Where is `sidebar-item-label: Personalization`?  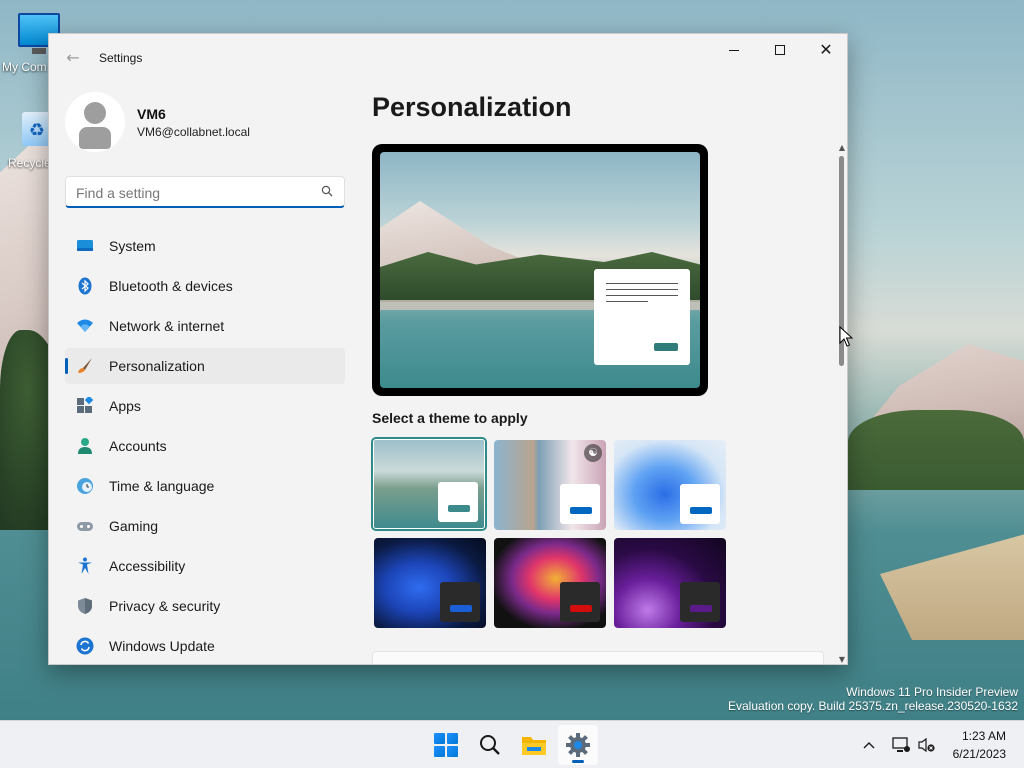
sidebar-item-label: Personalization is located at coordinates (157, 366).